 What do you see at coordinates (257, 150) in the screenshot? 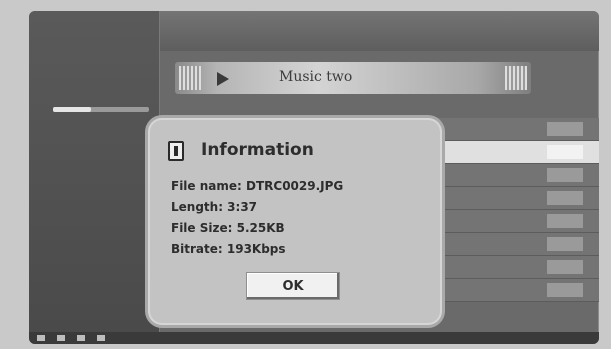
I see `dialog-title: Information` at bounding box center [257, 150].